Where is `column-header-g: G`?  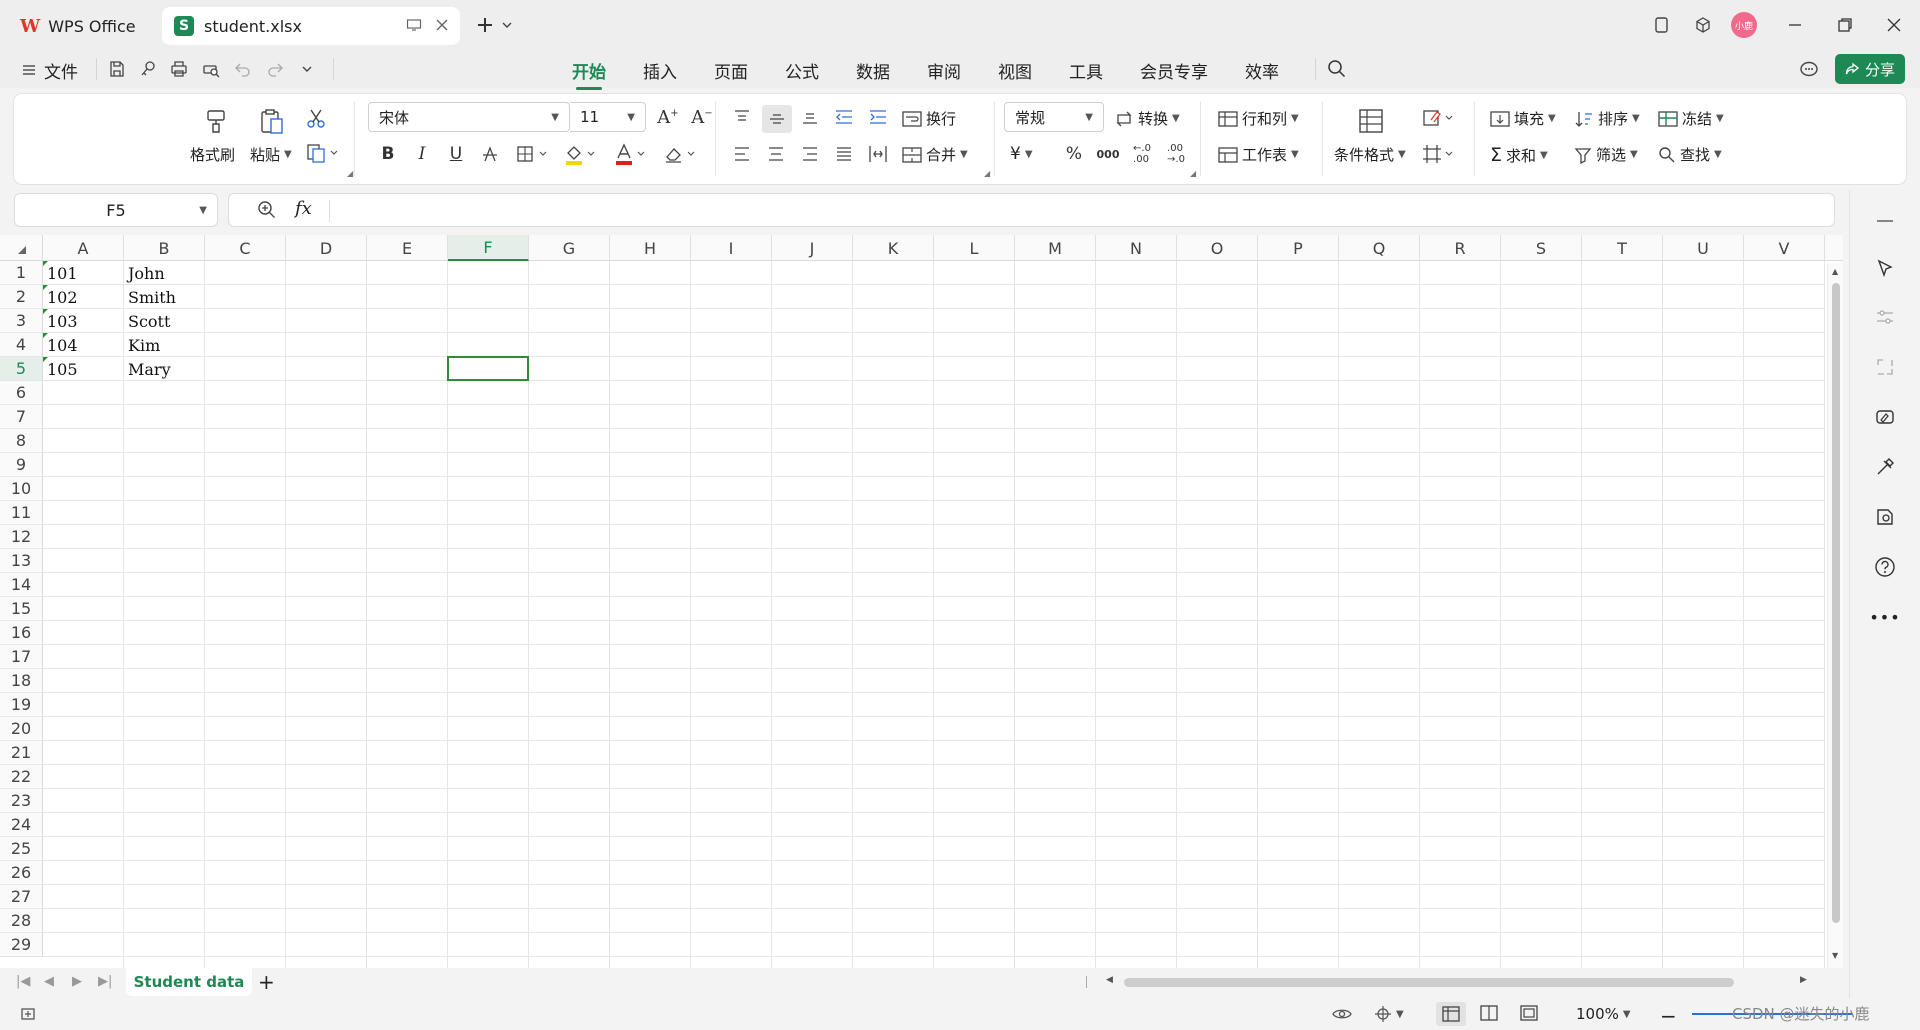
column-header-g: G is located at coordinates (569, 248).